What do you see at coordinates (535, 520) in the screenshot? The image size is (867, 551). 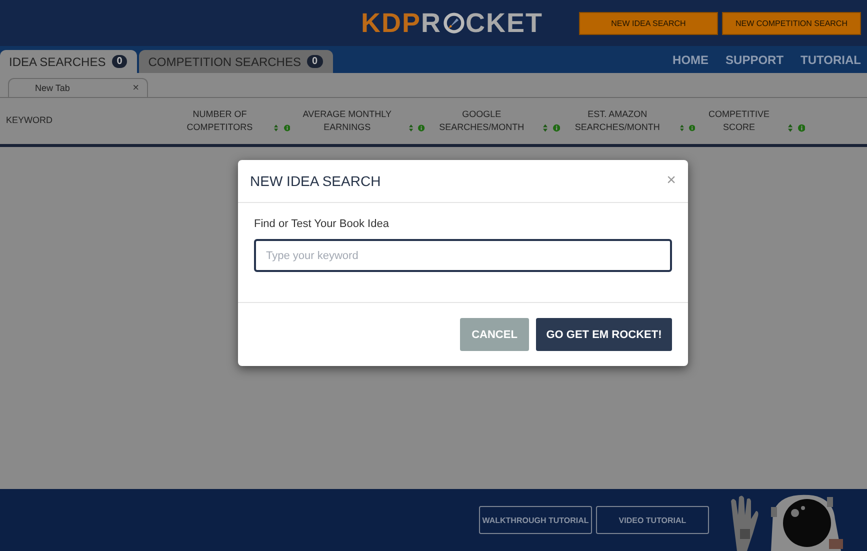 I see `footer-button: WALKTHROUGH TUTORIAL` at bounding box center [535, 520].